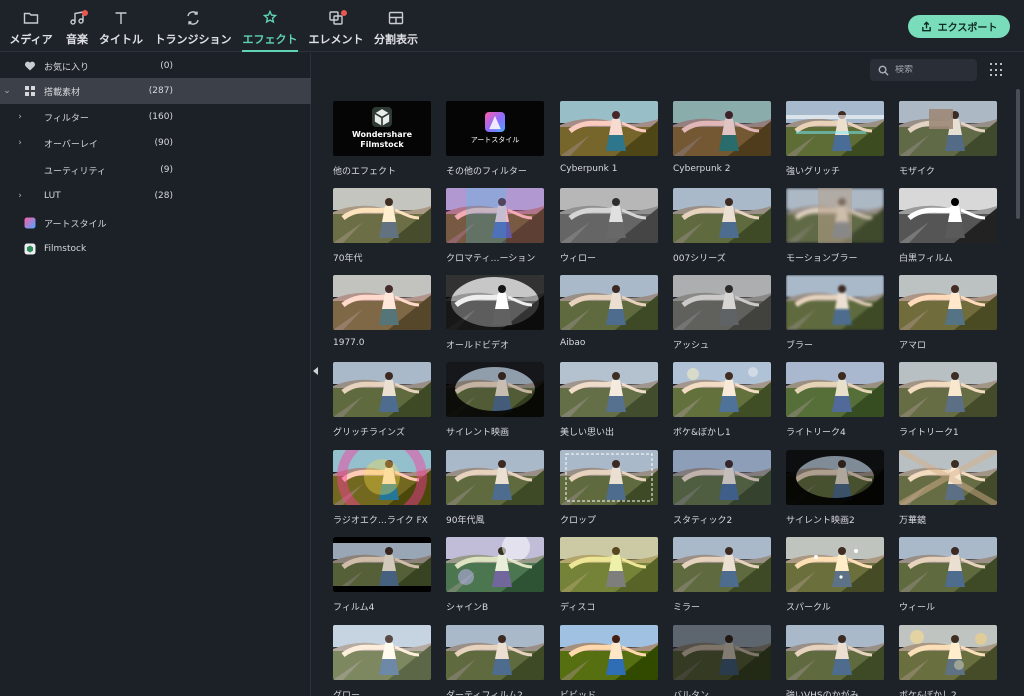  Describe the element at coordinates (835, 313) in the screenshot. I see `effect-tile: ブラー` at that location.